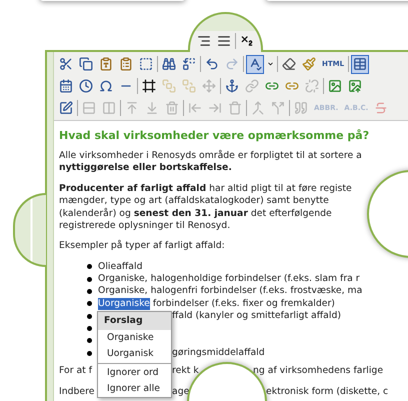  I want to click on paragraph-line: registrerede oplysninger til Renosyd., so click(145, 226).